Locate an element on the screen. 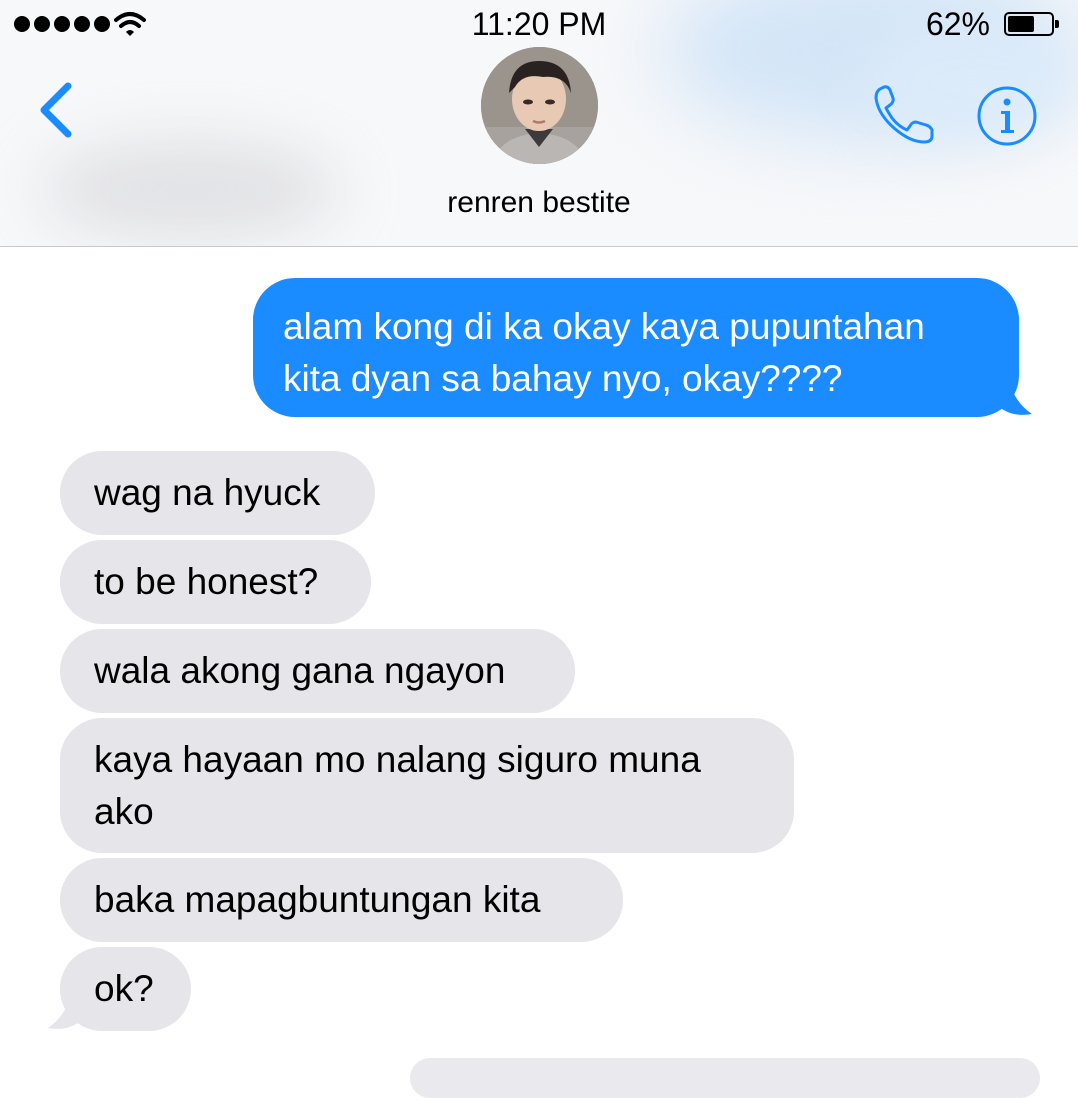 This screenshot has height=1098, width=1078. chevron-left-icon is located at coordinates (56, 110).